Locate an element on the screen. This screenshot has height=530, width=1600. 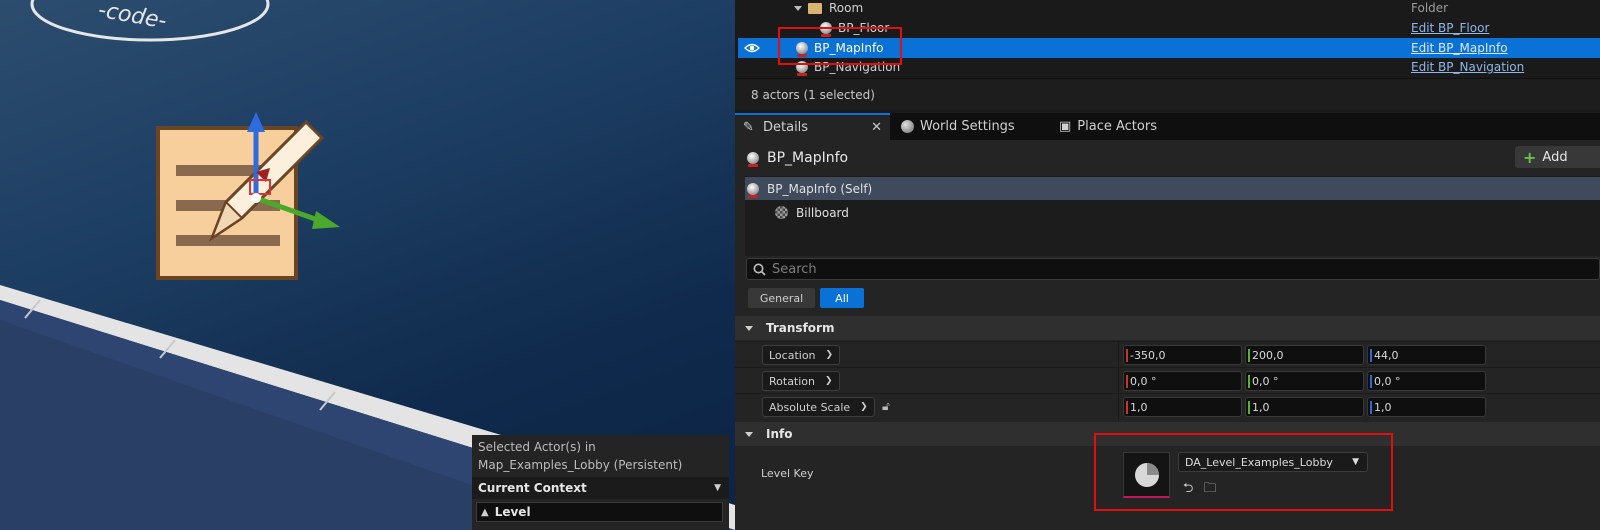
location-row: Location ❯ -350,0 200,0 44,0 is located at coordinates (1167, 354).